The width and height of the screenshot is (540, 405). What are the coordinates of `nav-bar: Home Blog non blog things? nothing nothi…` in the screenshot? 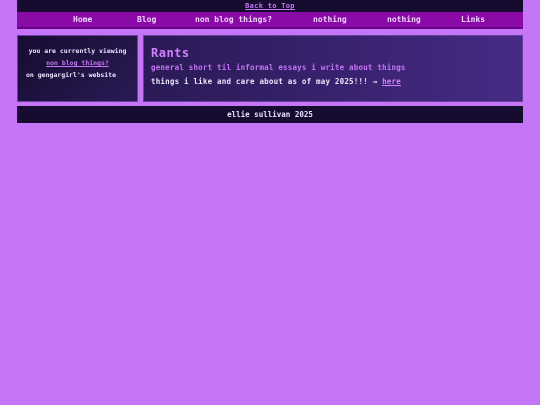 It's located at (270, 20).